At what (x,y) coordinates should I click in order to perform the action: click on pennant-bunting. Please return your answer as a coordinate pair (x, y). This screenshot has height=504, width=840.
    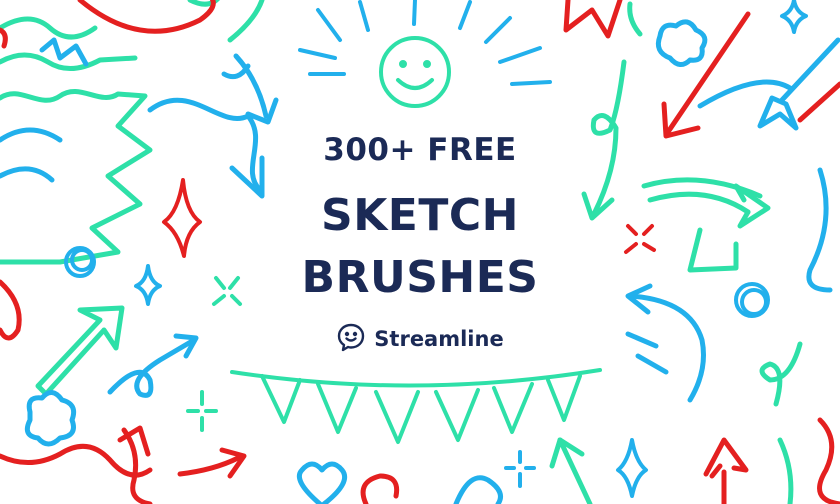
    Looking at the image, I should click on (416, 406).